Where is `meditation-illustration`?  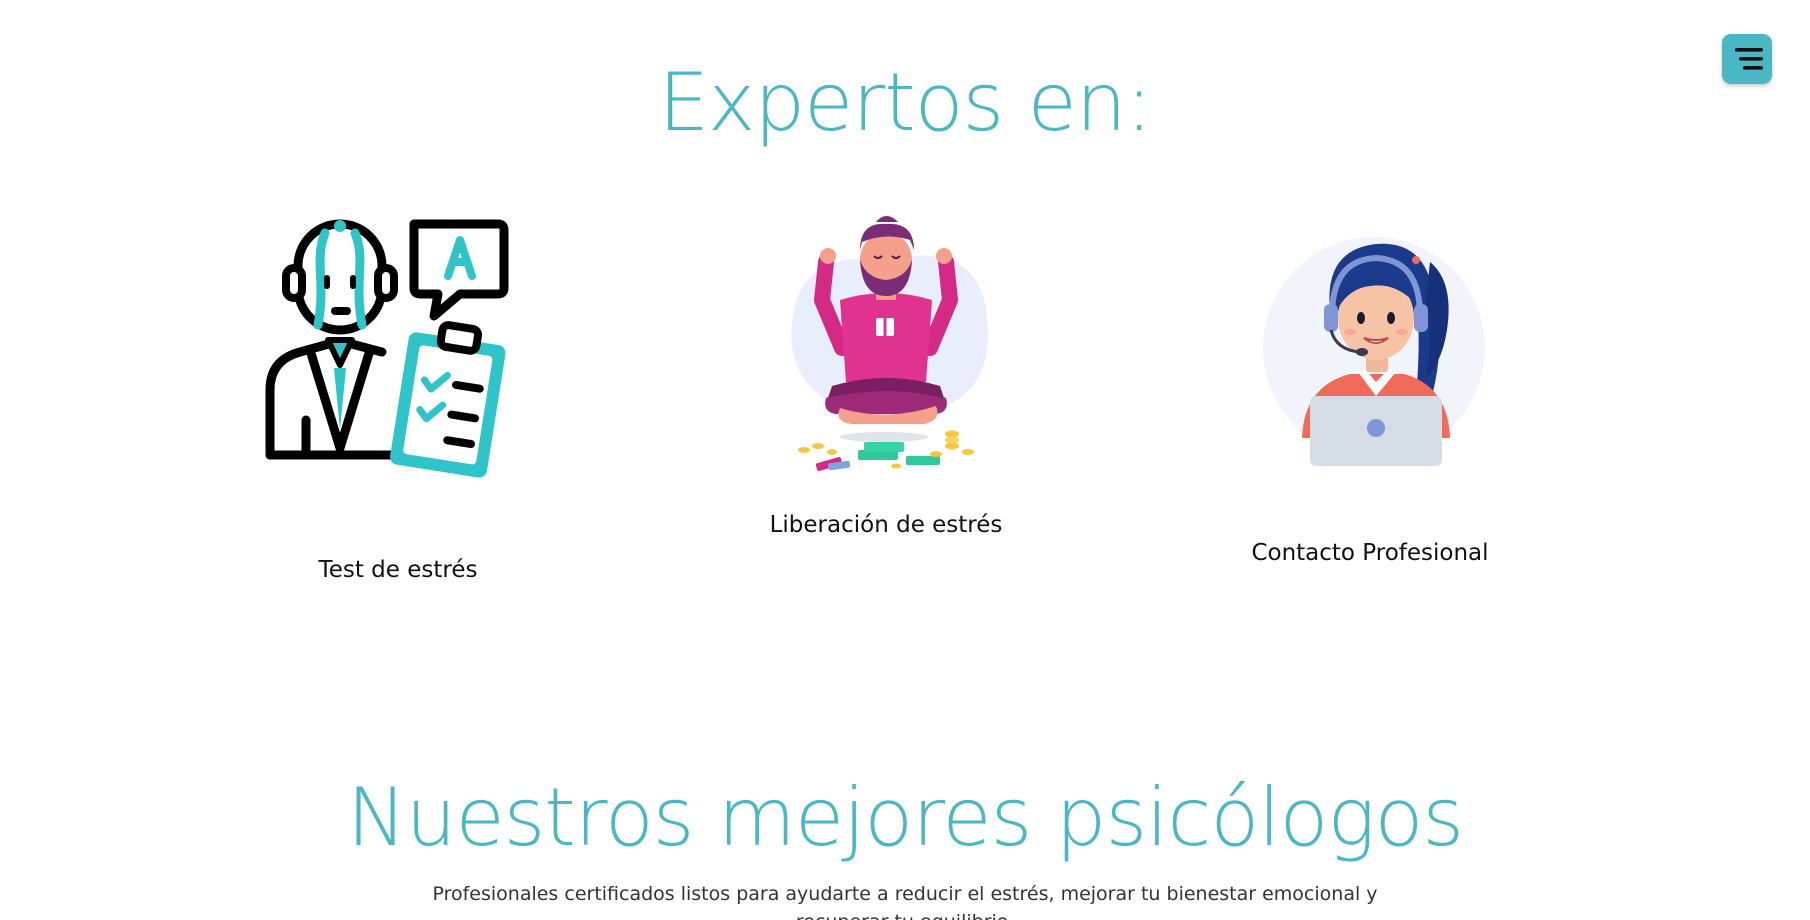
meditation-illustration is located at coordinates (889, 343).